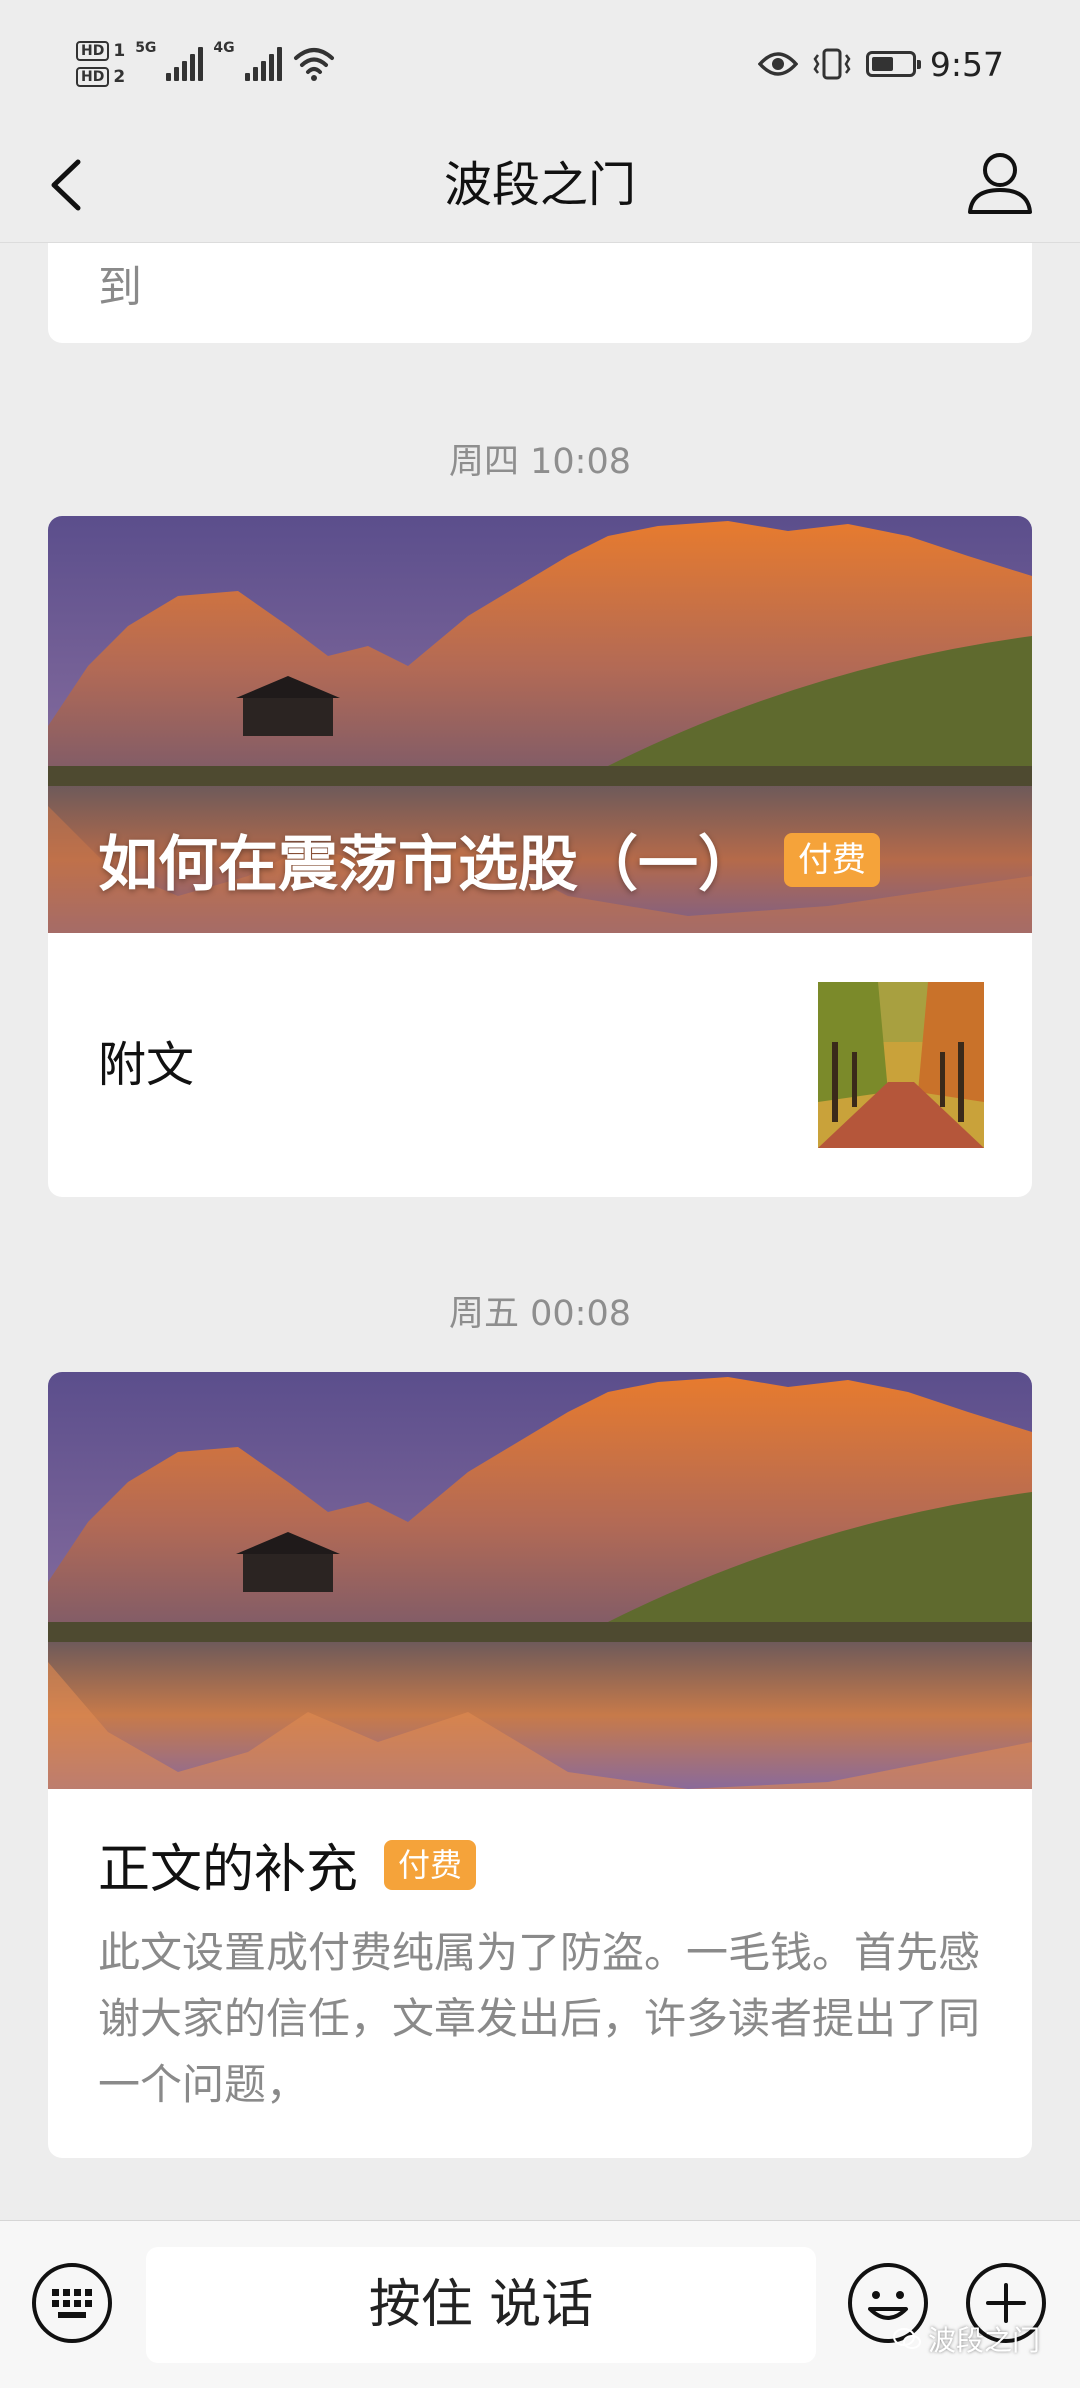 The image size is (1080, 2388). Describe the element at coordinates (185, 64) in the screenshot. I see `signal-1-icon` at that location.